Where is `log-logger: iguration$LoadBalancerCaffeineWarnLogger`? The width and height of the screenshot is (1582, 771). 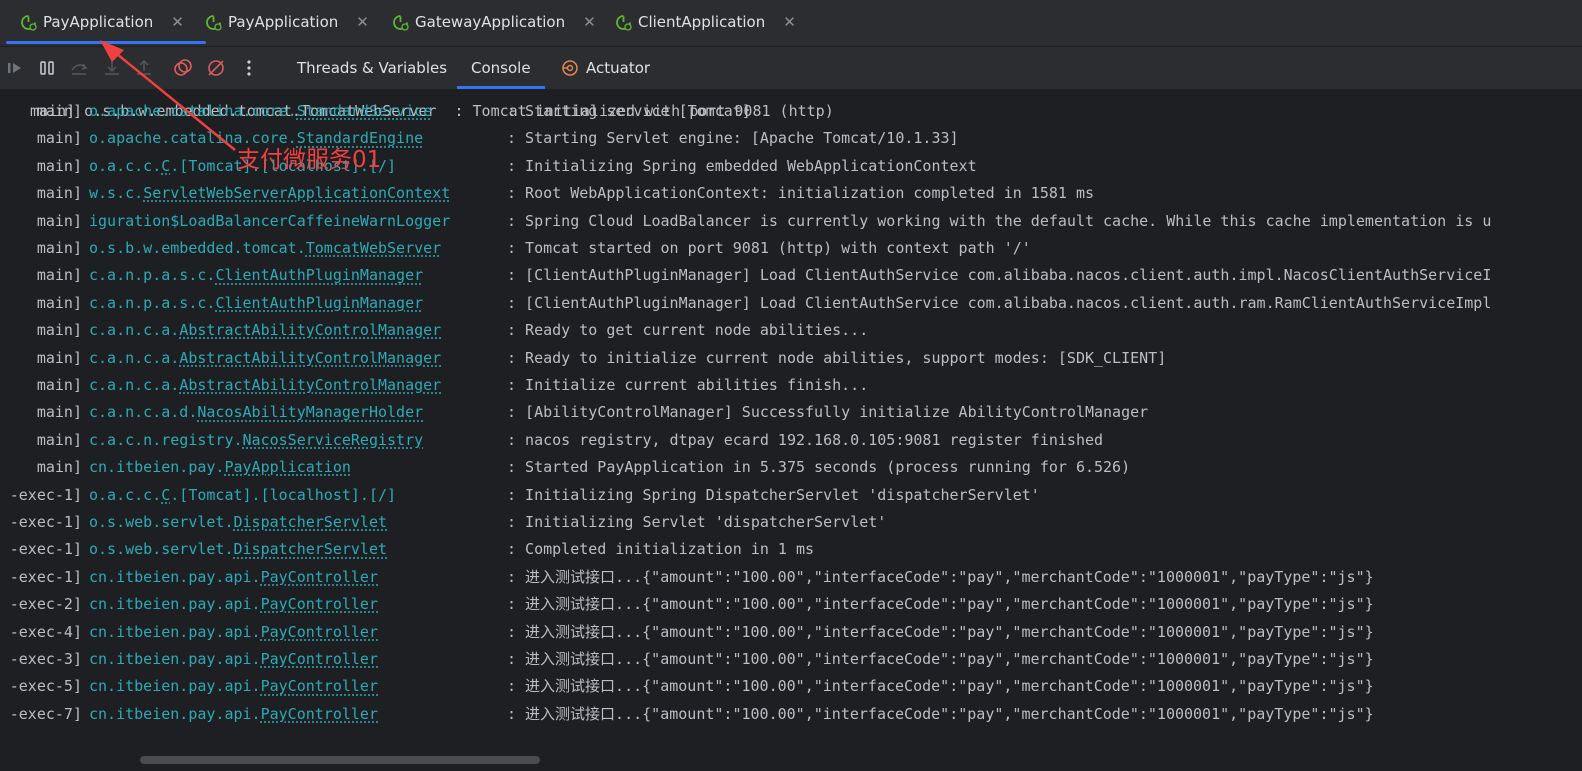
log-logger: iguration$LoadBalancerCaffeineWarnLogger is located at coordinates (269, 221).